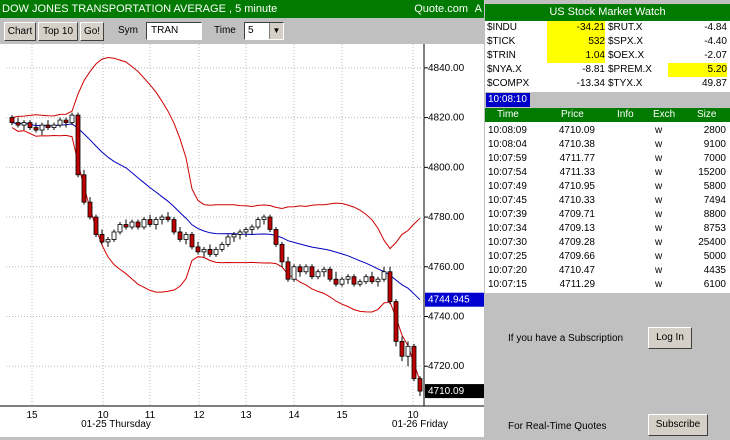  What do you see at coordinates (276, 31) in the screenshot?
I see `chevron-down-icon: ▼` at bounding box center [276, 31].